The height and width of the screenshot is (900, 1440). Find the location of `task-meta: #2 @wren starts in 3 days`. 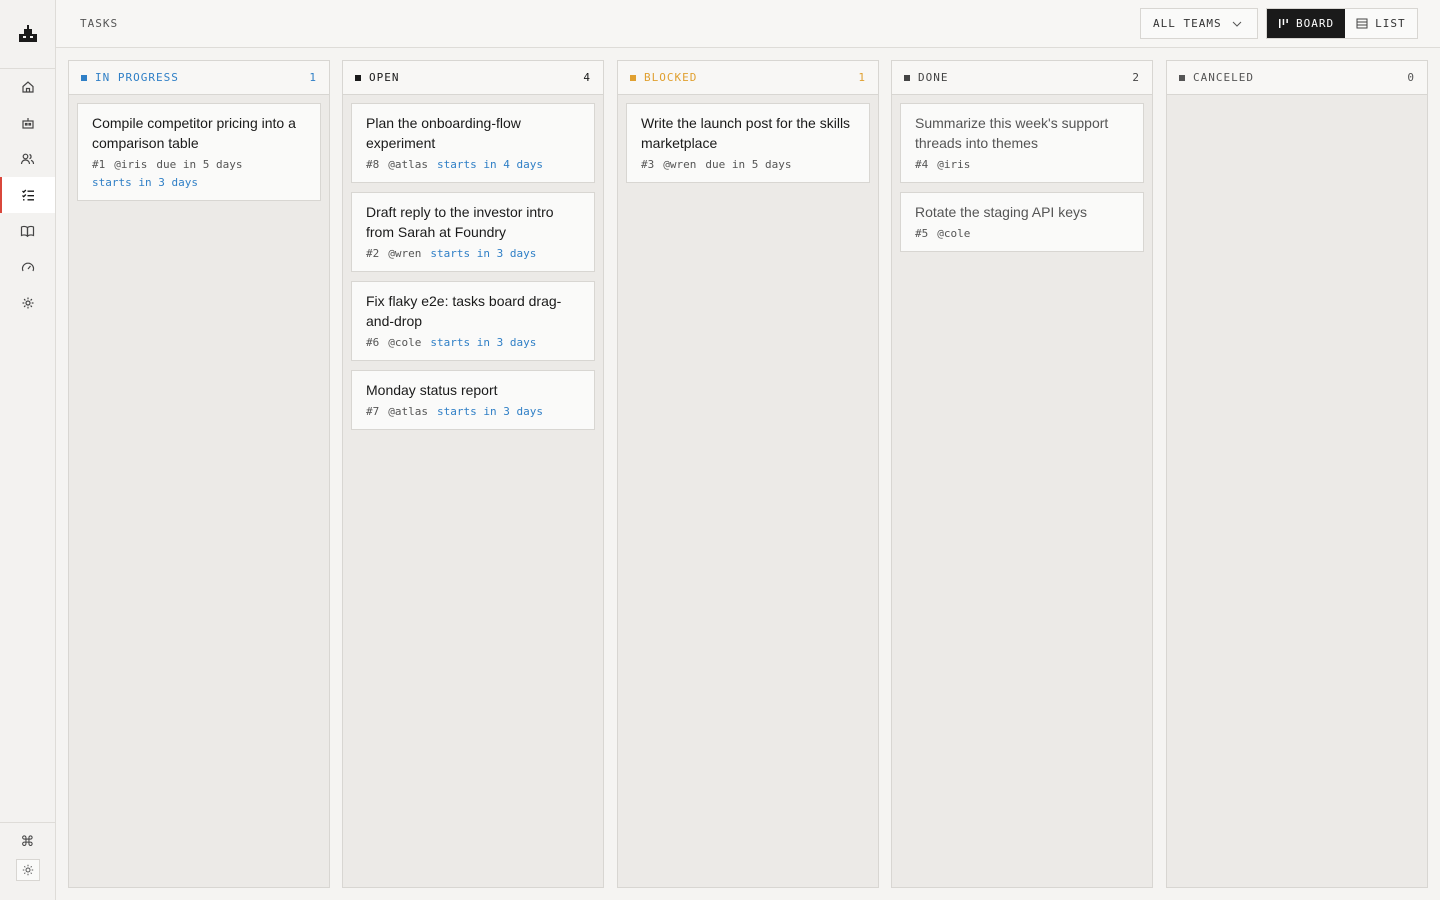

task-meta: #2 @wren starts in 3 days is located at coordinates (473, 254).